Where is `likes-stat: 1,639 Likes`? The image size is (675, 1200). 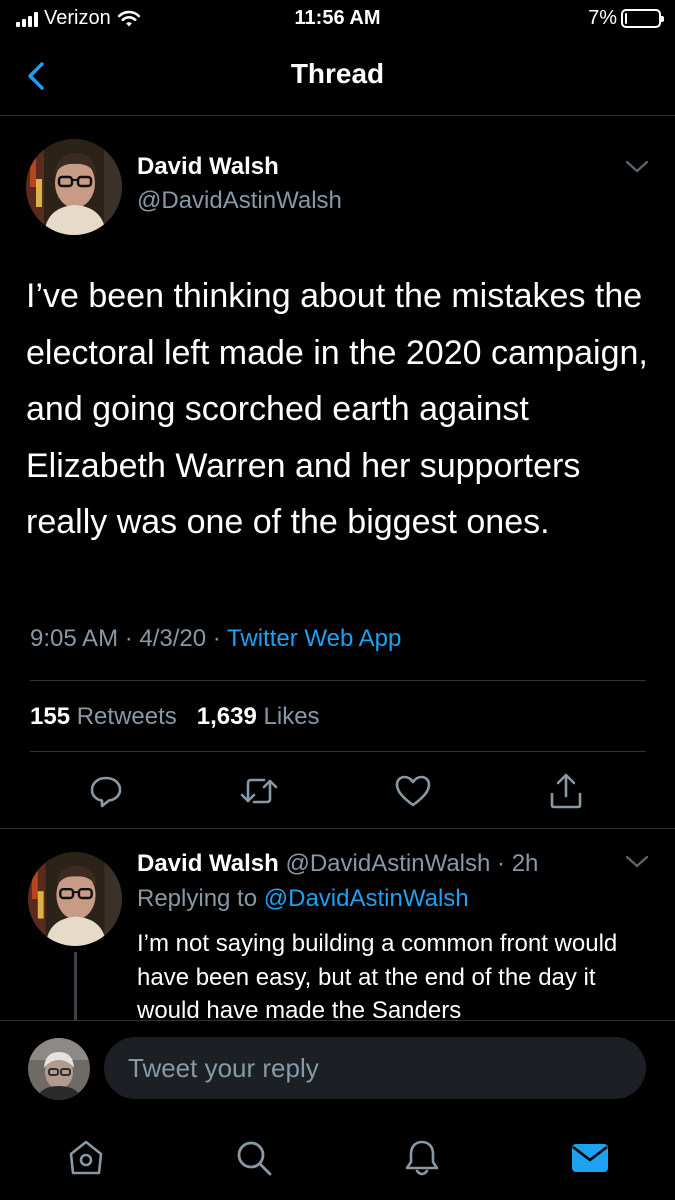 likes-stat: 1,639 Likes is located at coordinates (258, 716).